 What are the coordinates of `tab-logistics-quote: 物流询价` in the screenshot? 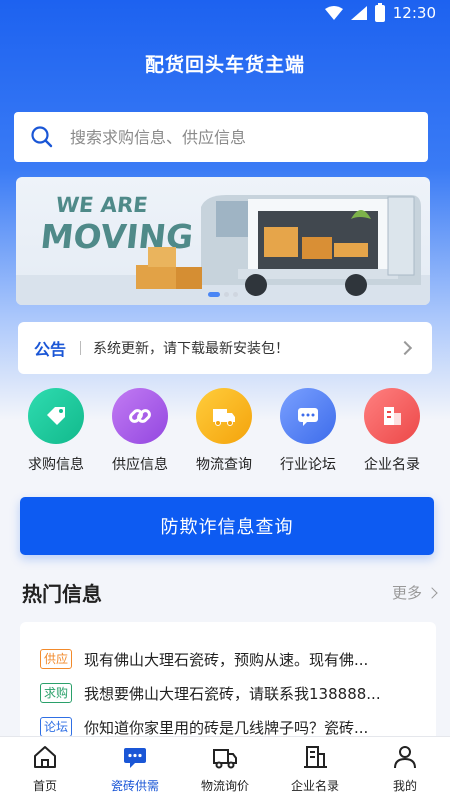 It's located at (225, 768).